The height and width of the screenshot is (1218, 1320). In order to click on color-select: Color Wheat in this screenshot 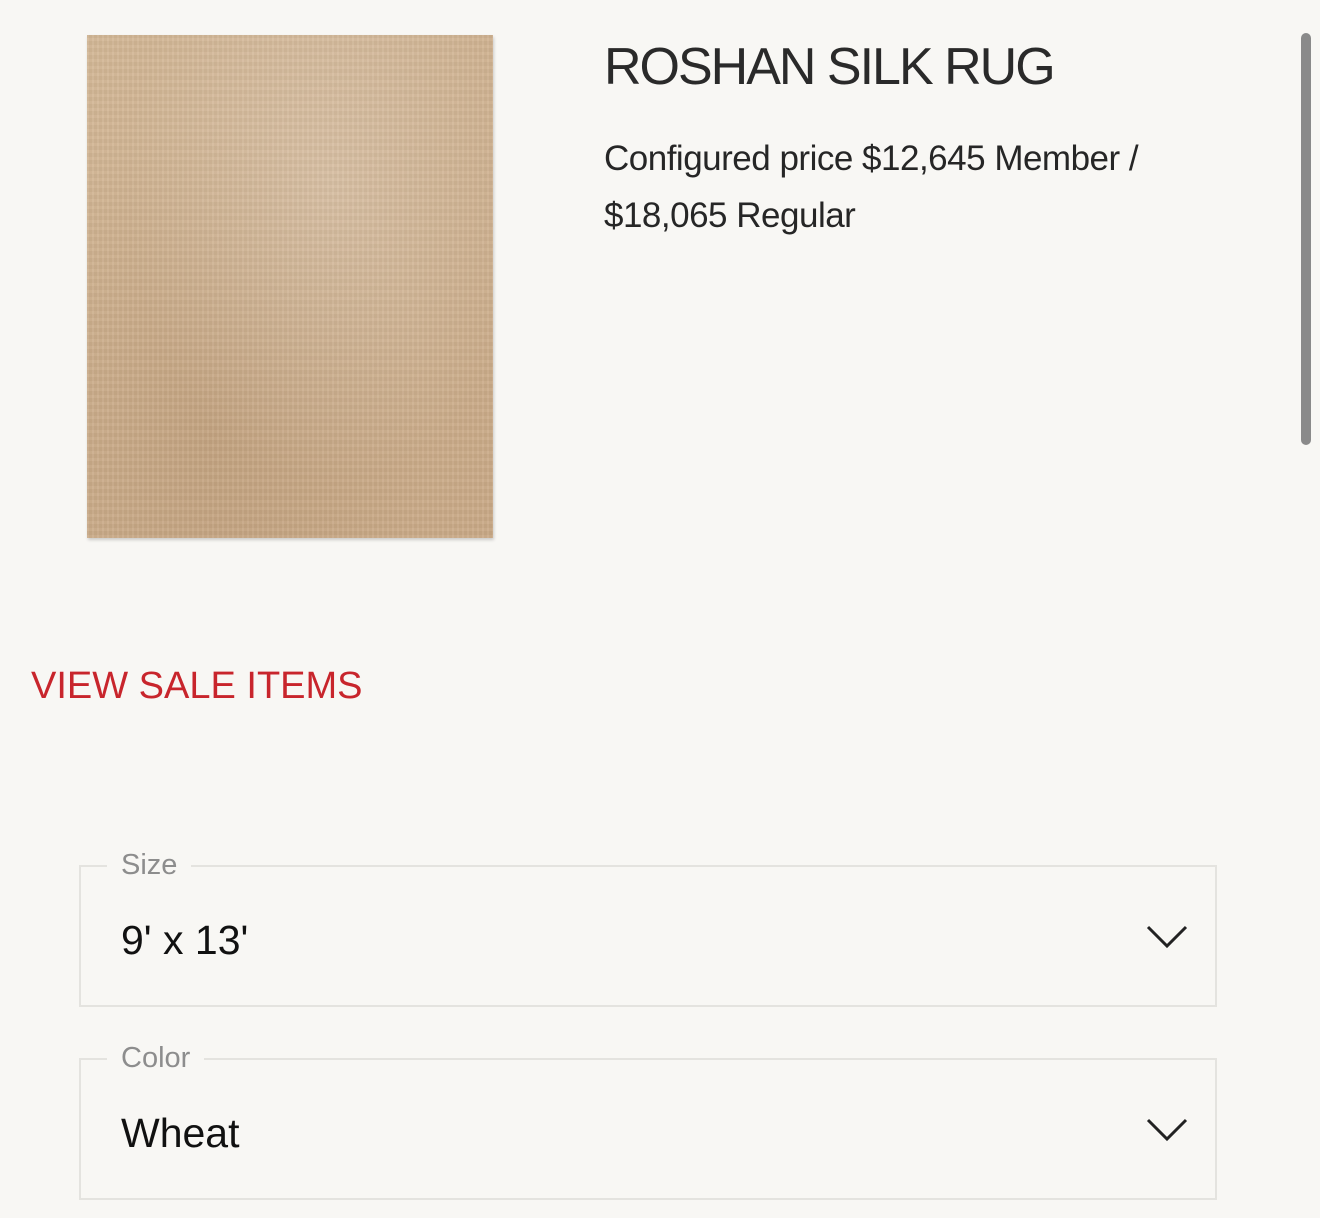, I will do `click(648, 1120)`.